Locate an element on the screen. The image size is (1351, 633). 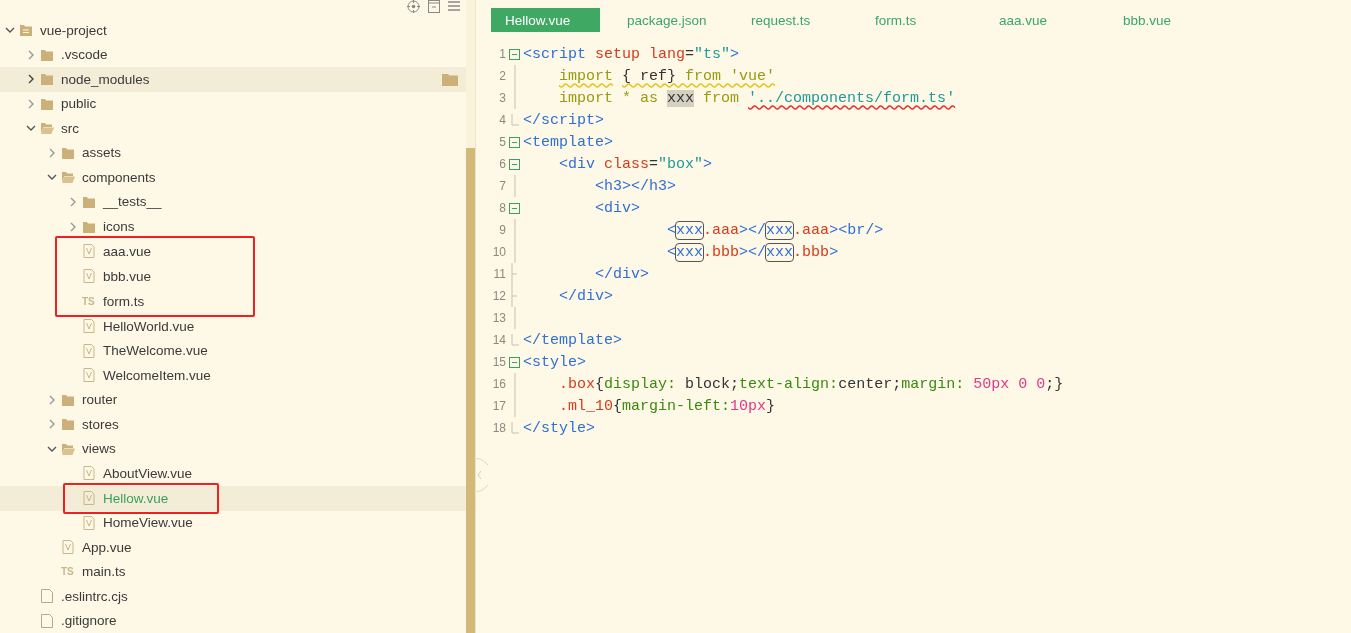
code-line: import { ref} from 'vue' is located at coordinates (667, 76).